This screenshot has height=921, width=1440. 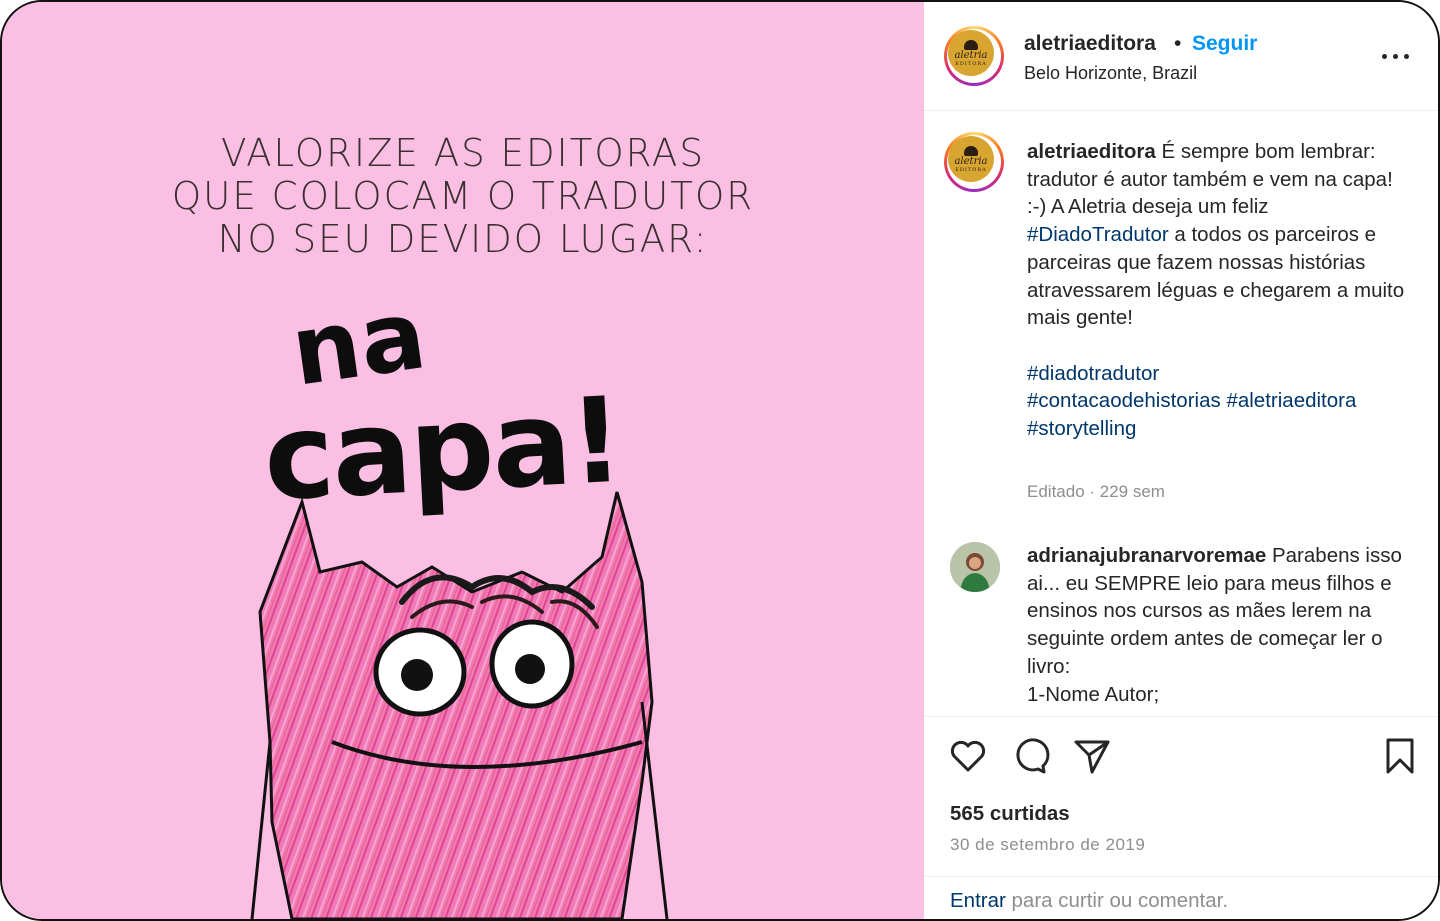 I want to click on paper-plane-icon, so click(x=1092, y=756).